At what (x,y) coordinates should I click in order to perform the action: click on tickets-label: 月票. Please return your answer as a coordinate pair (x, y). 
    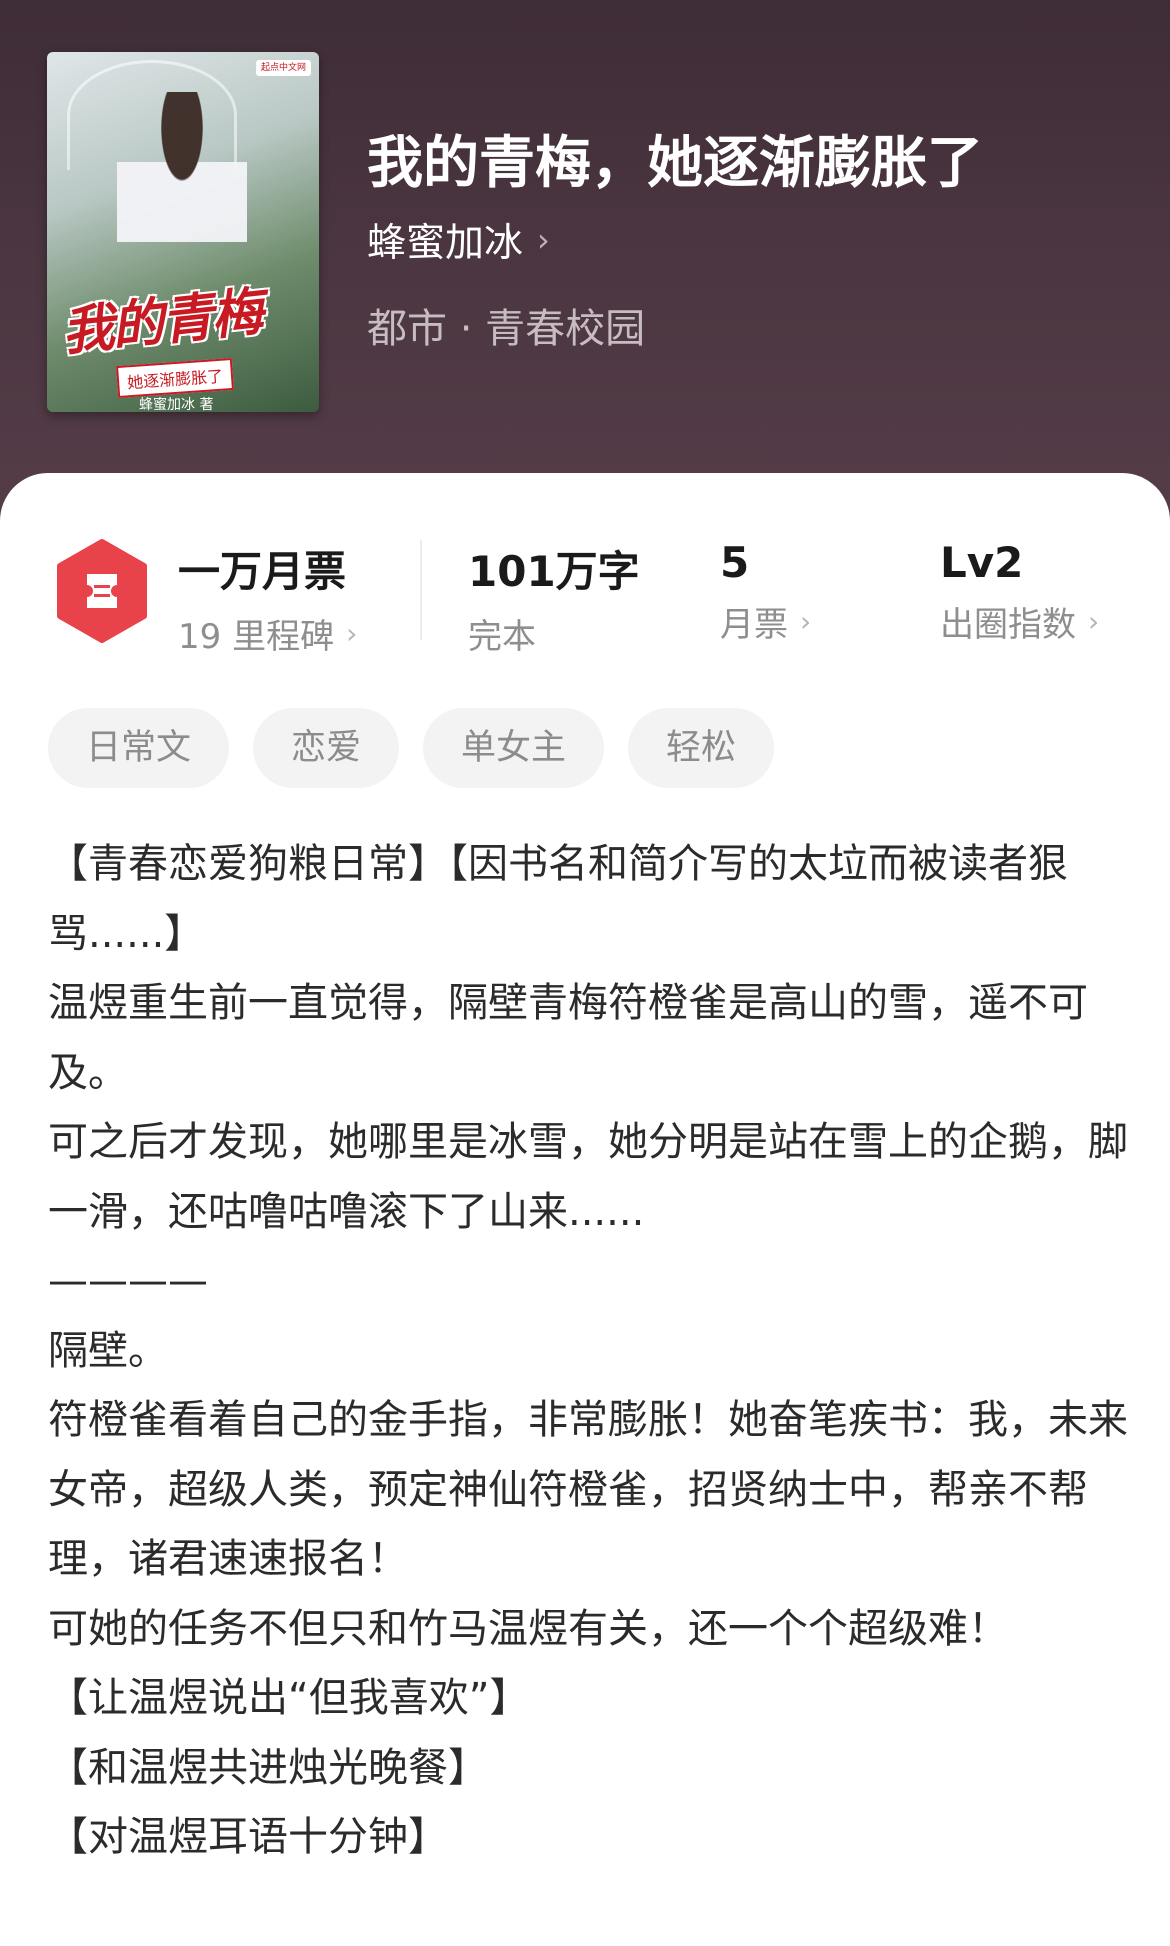
    Looking at the image, I should click on (754, 625).